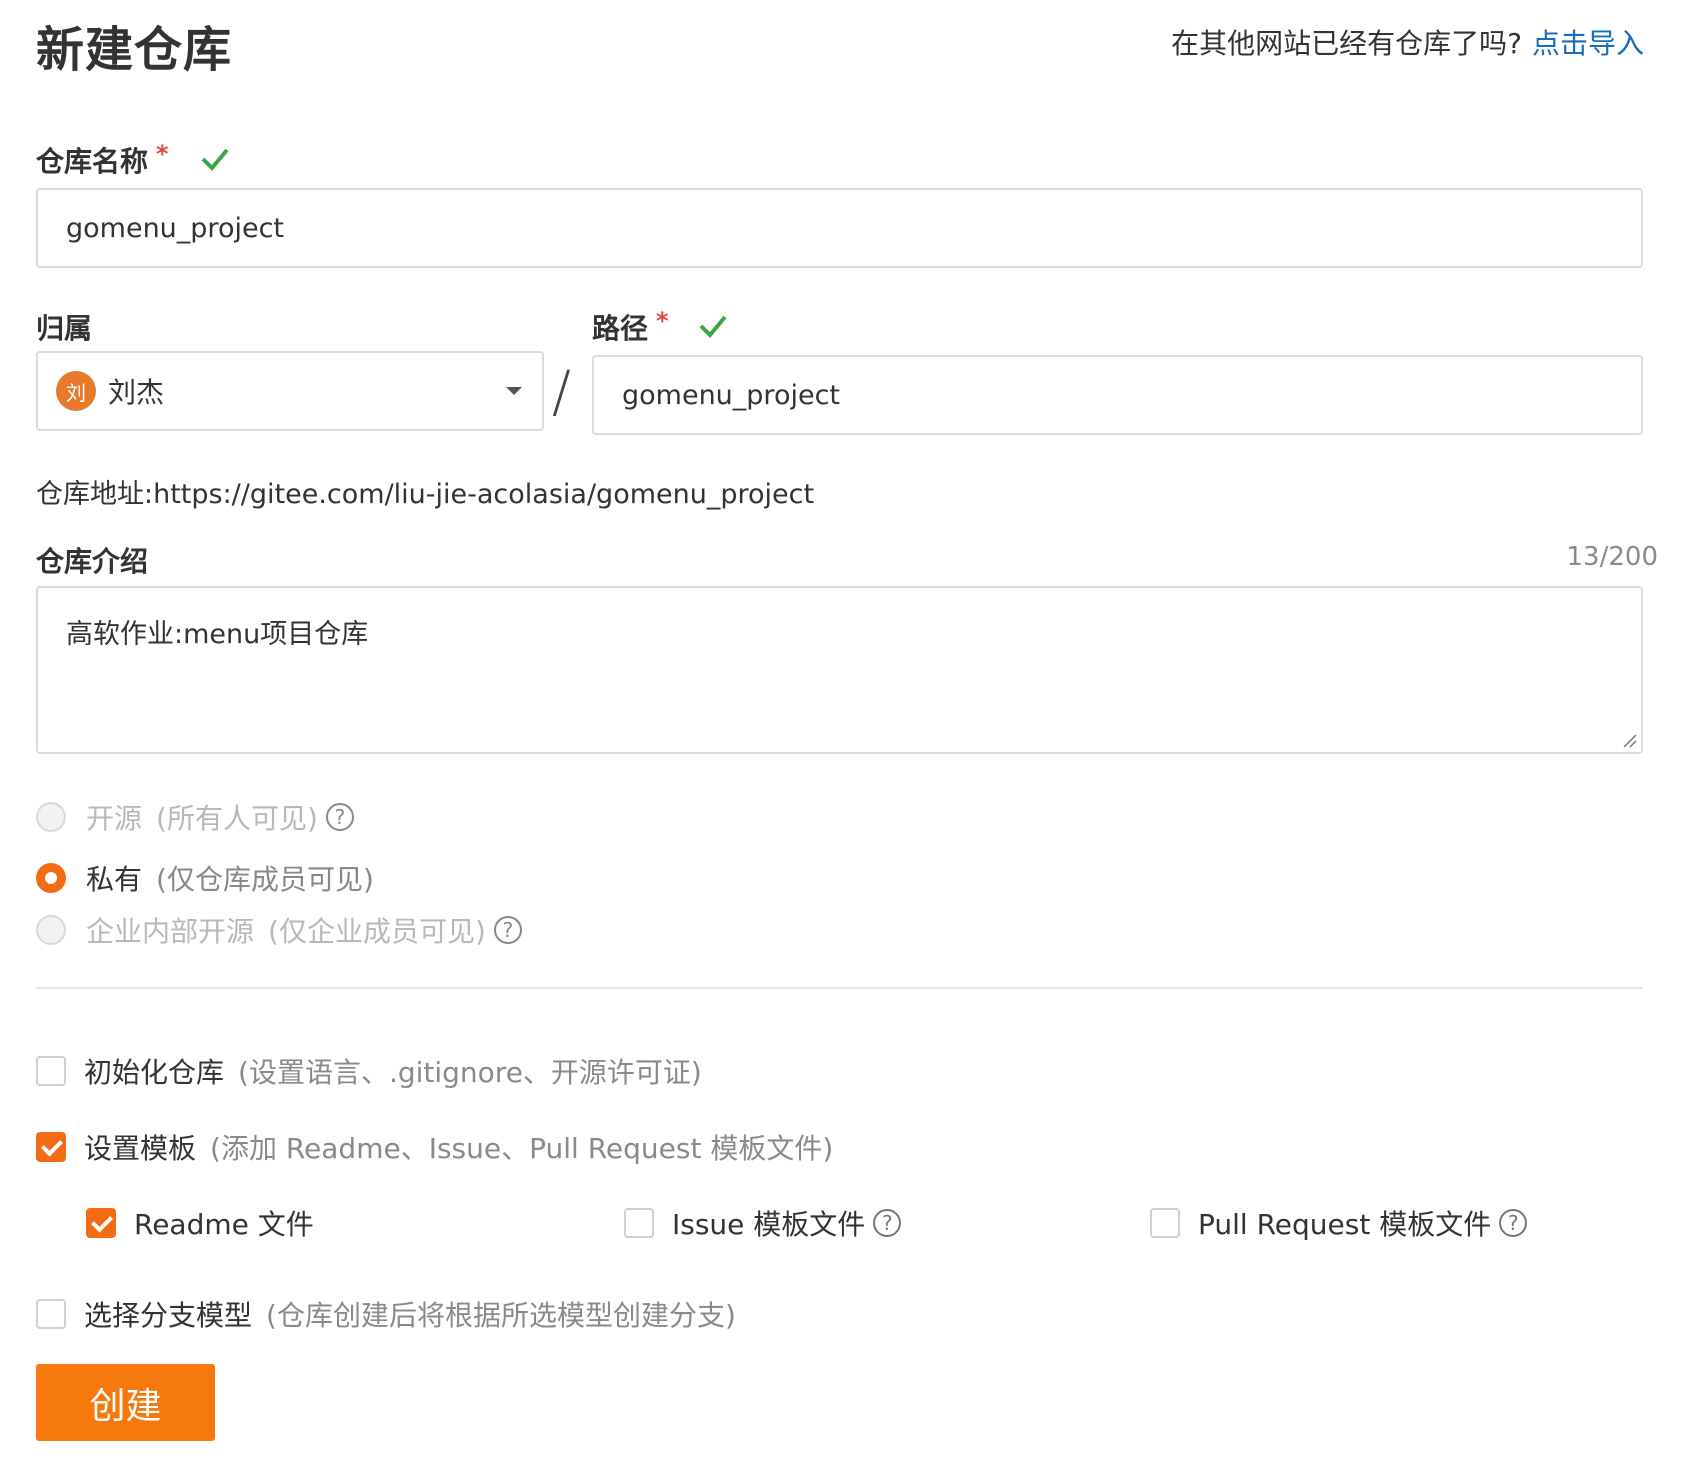 The width and height of the screenshot is (1699, 1458). I want to click on path-value: gomenu_project, so click(731, 395).